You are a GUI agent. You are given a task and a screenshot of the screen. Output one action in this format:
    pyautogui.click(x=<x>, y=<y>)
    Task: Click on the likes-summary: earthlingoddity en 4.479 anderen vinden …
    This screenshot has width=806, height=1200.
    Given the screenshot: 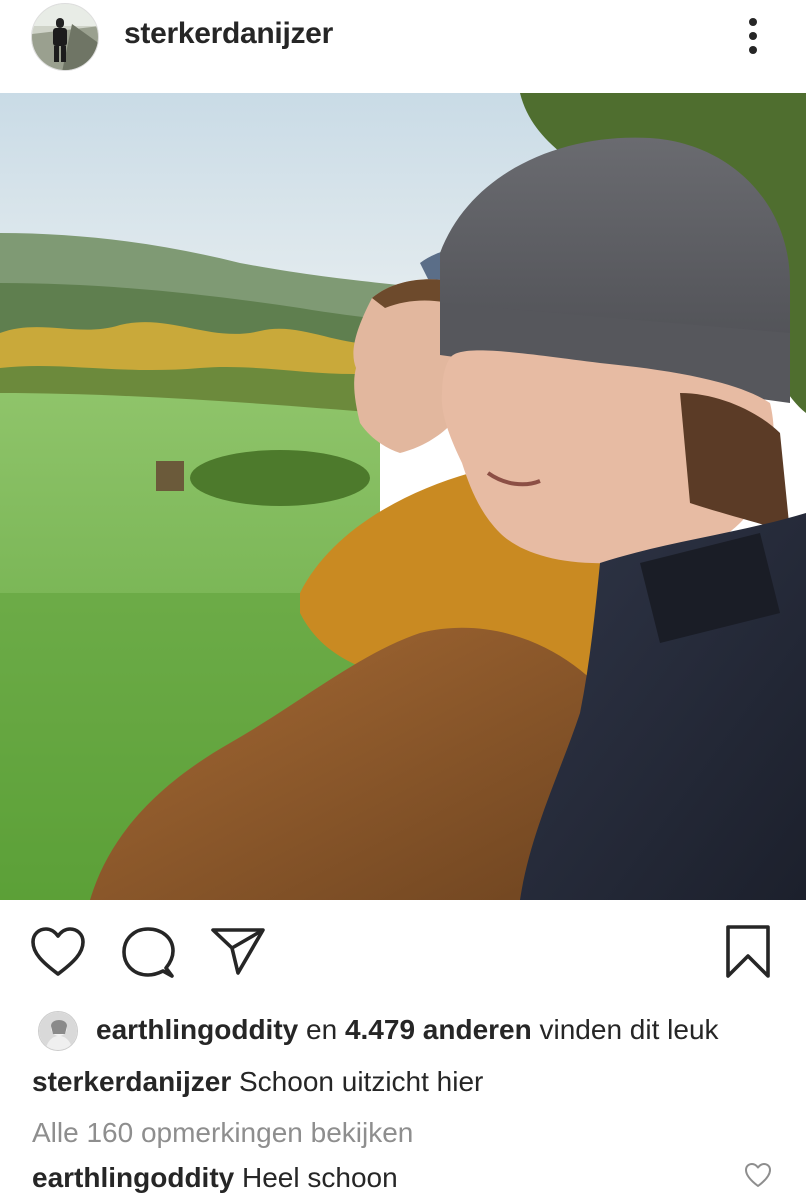 What is the action you would take?
    pyautogui.click(x=412, y=1031)
    